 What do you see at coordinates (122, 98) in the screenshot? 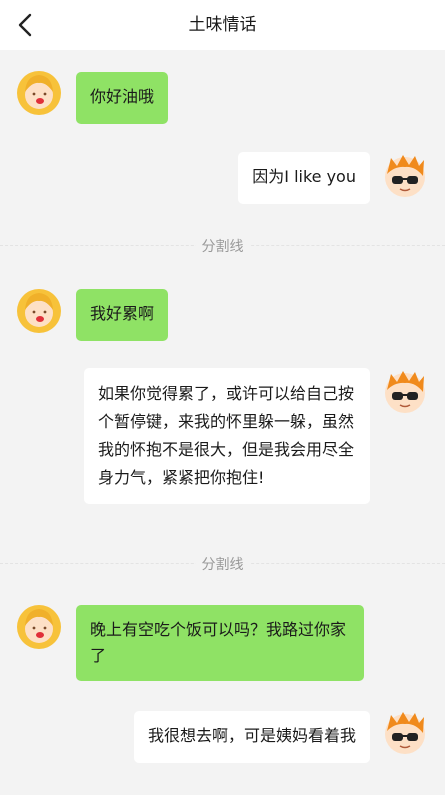
I see `message-bubble-received: 你好油哦` at bounding box center [122, 98].